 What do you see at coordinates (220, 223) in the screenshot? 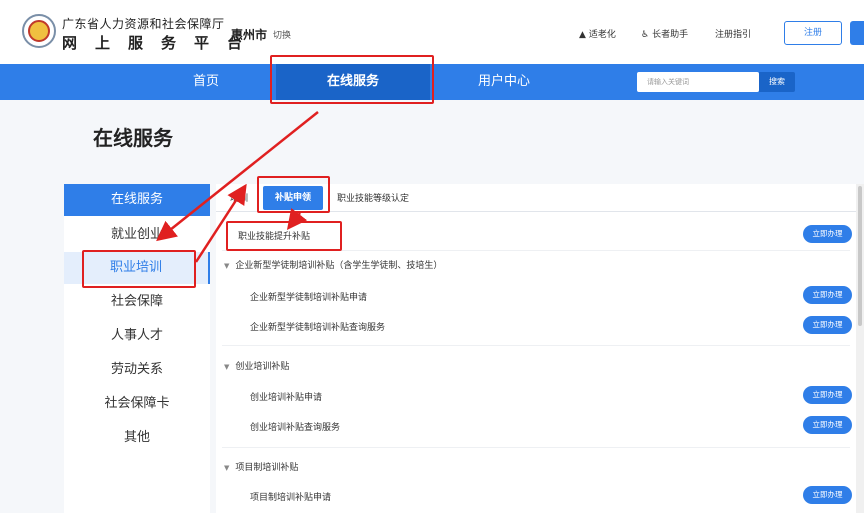
I see `arrow-sidebar-to-tab` at bounding box center [220, 223].